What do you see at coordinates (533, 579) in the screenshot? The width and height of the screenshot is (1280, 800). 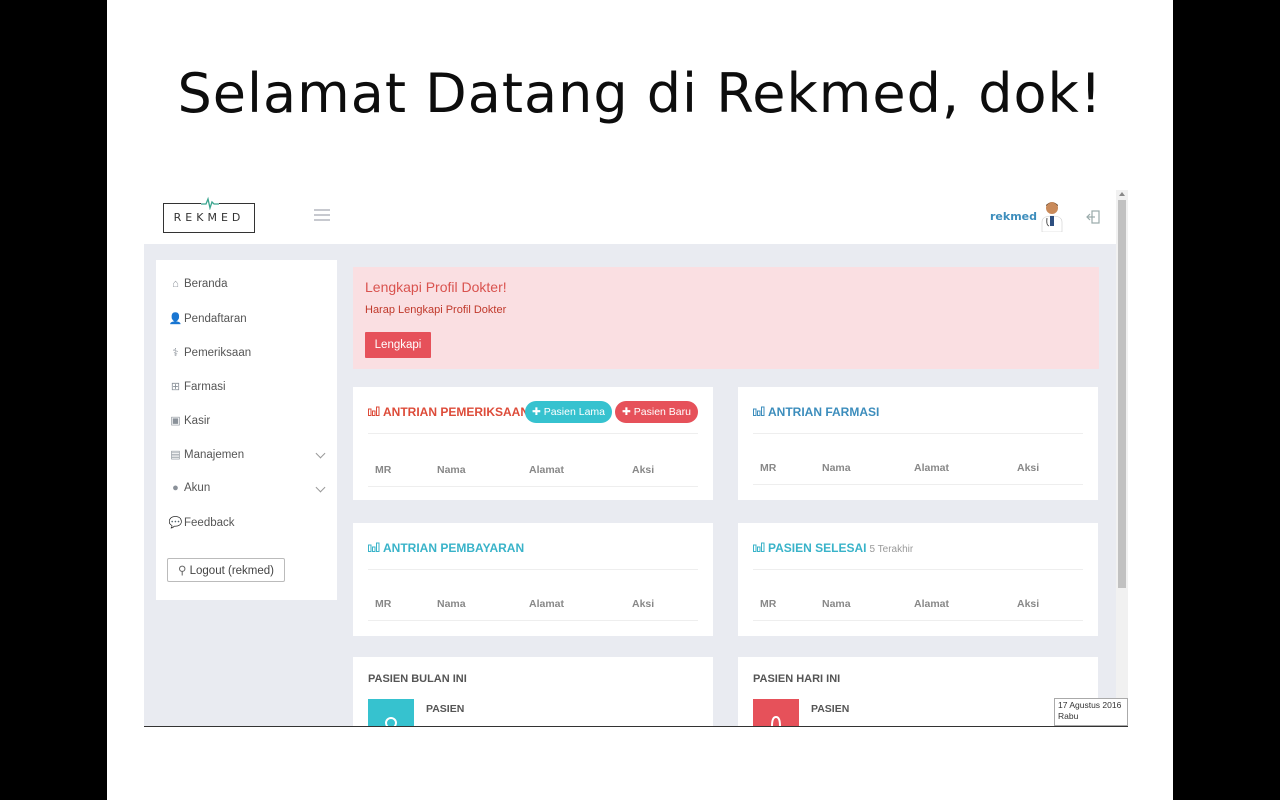 I see `antrian-pembayaran-panel: ANTRIAN PEMBAYARAN MR Nama Alamat Aksi` at bounding box center [533, 579].